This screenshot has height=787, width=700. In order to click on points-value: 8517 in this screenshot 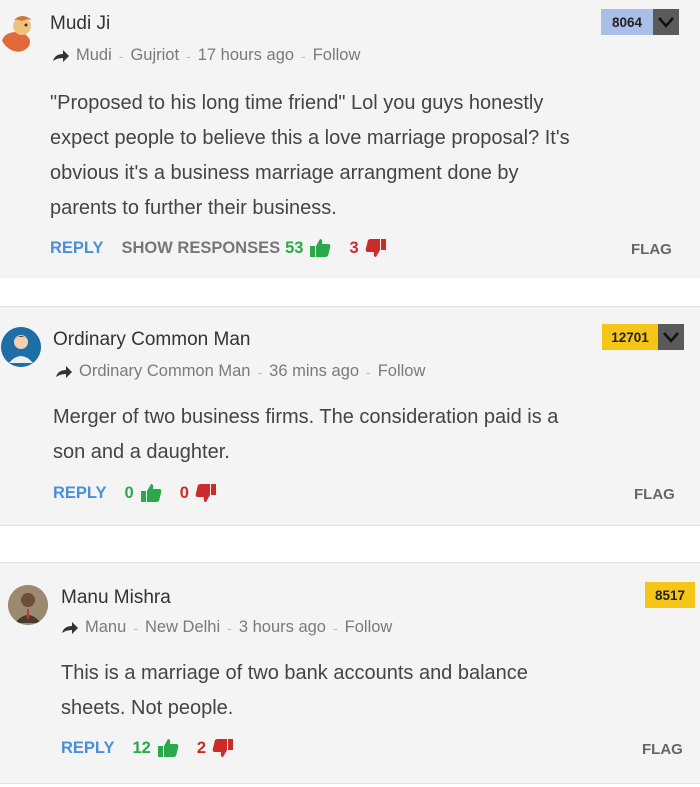, I will do `click(670, 595)`.